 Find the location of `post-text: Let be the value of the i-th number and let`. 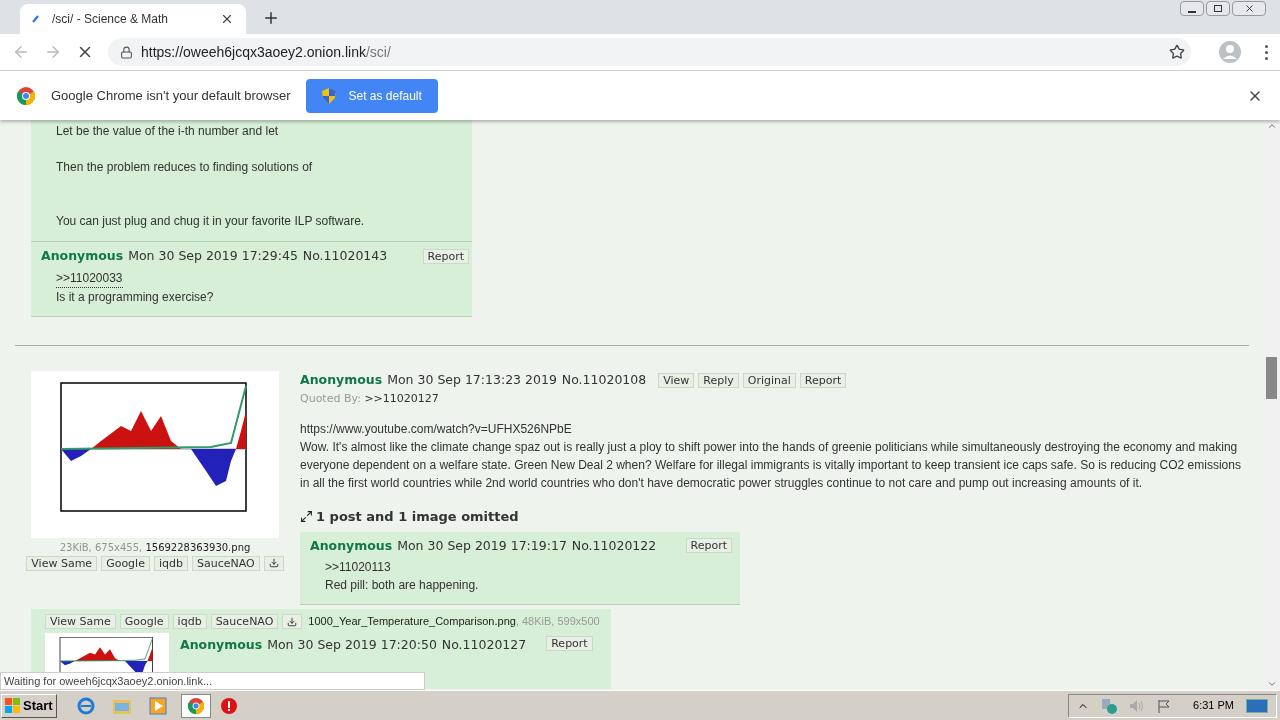

post-text: Let be the value of the i-th number and let is located at coordinates (168, 131).